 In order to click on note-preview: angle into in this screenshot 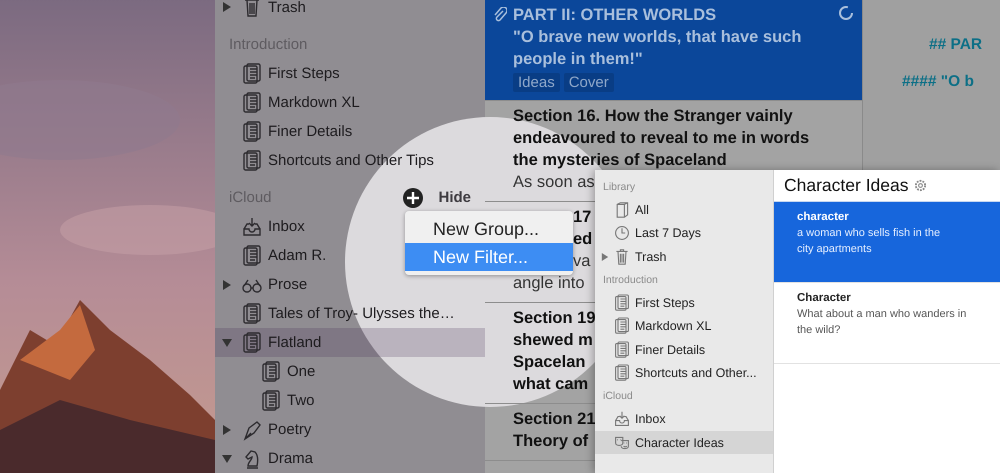, I will do `click(549, 283)`.